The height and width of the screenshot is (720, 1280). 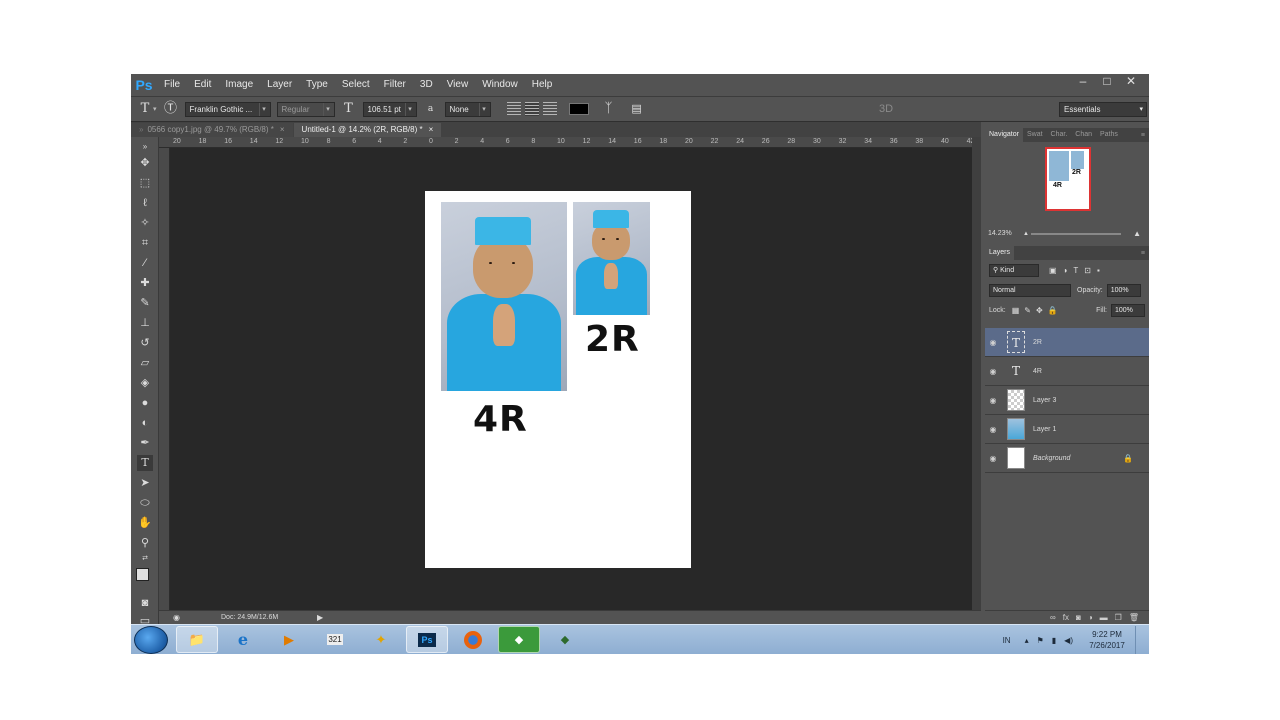 I want to click on tab-0566-copy1: » 0566 copy1.jpg @ 49.7% (RGB/8) * ×, so click(x=212, y=130).